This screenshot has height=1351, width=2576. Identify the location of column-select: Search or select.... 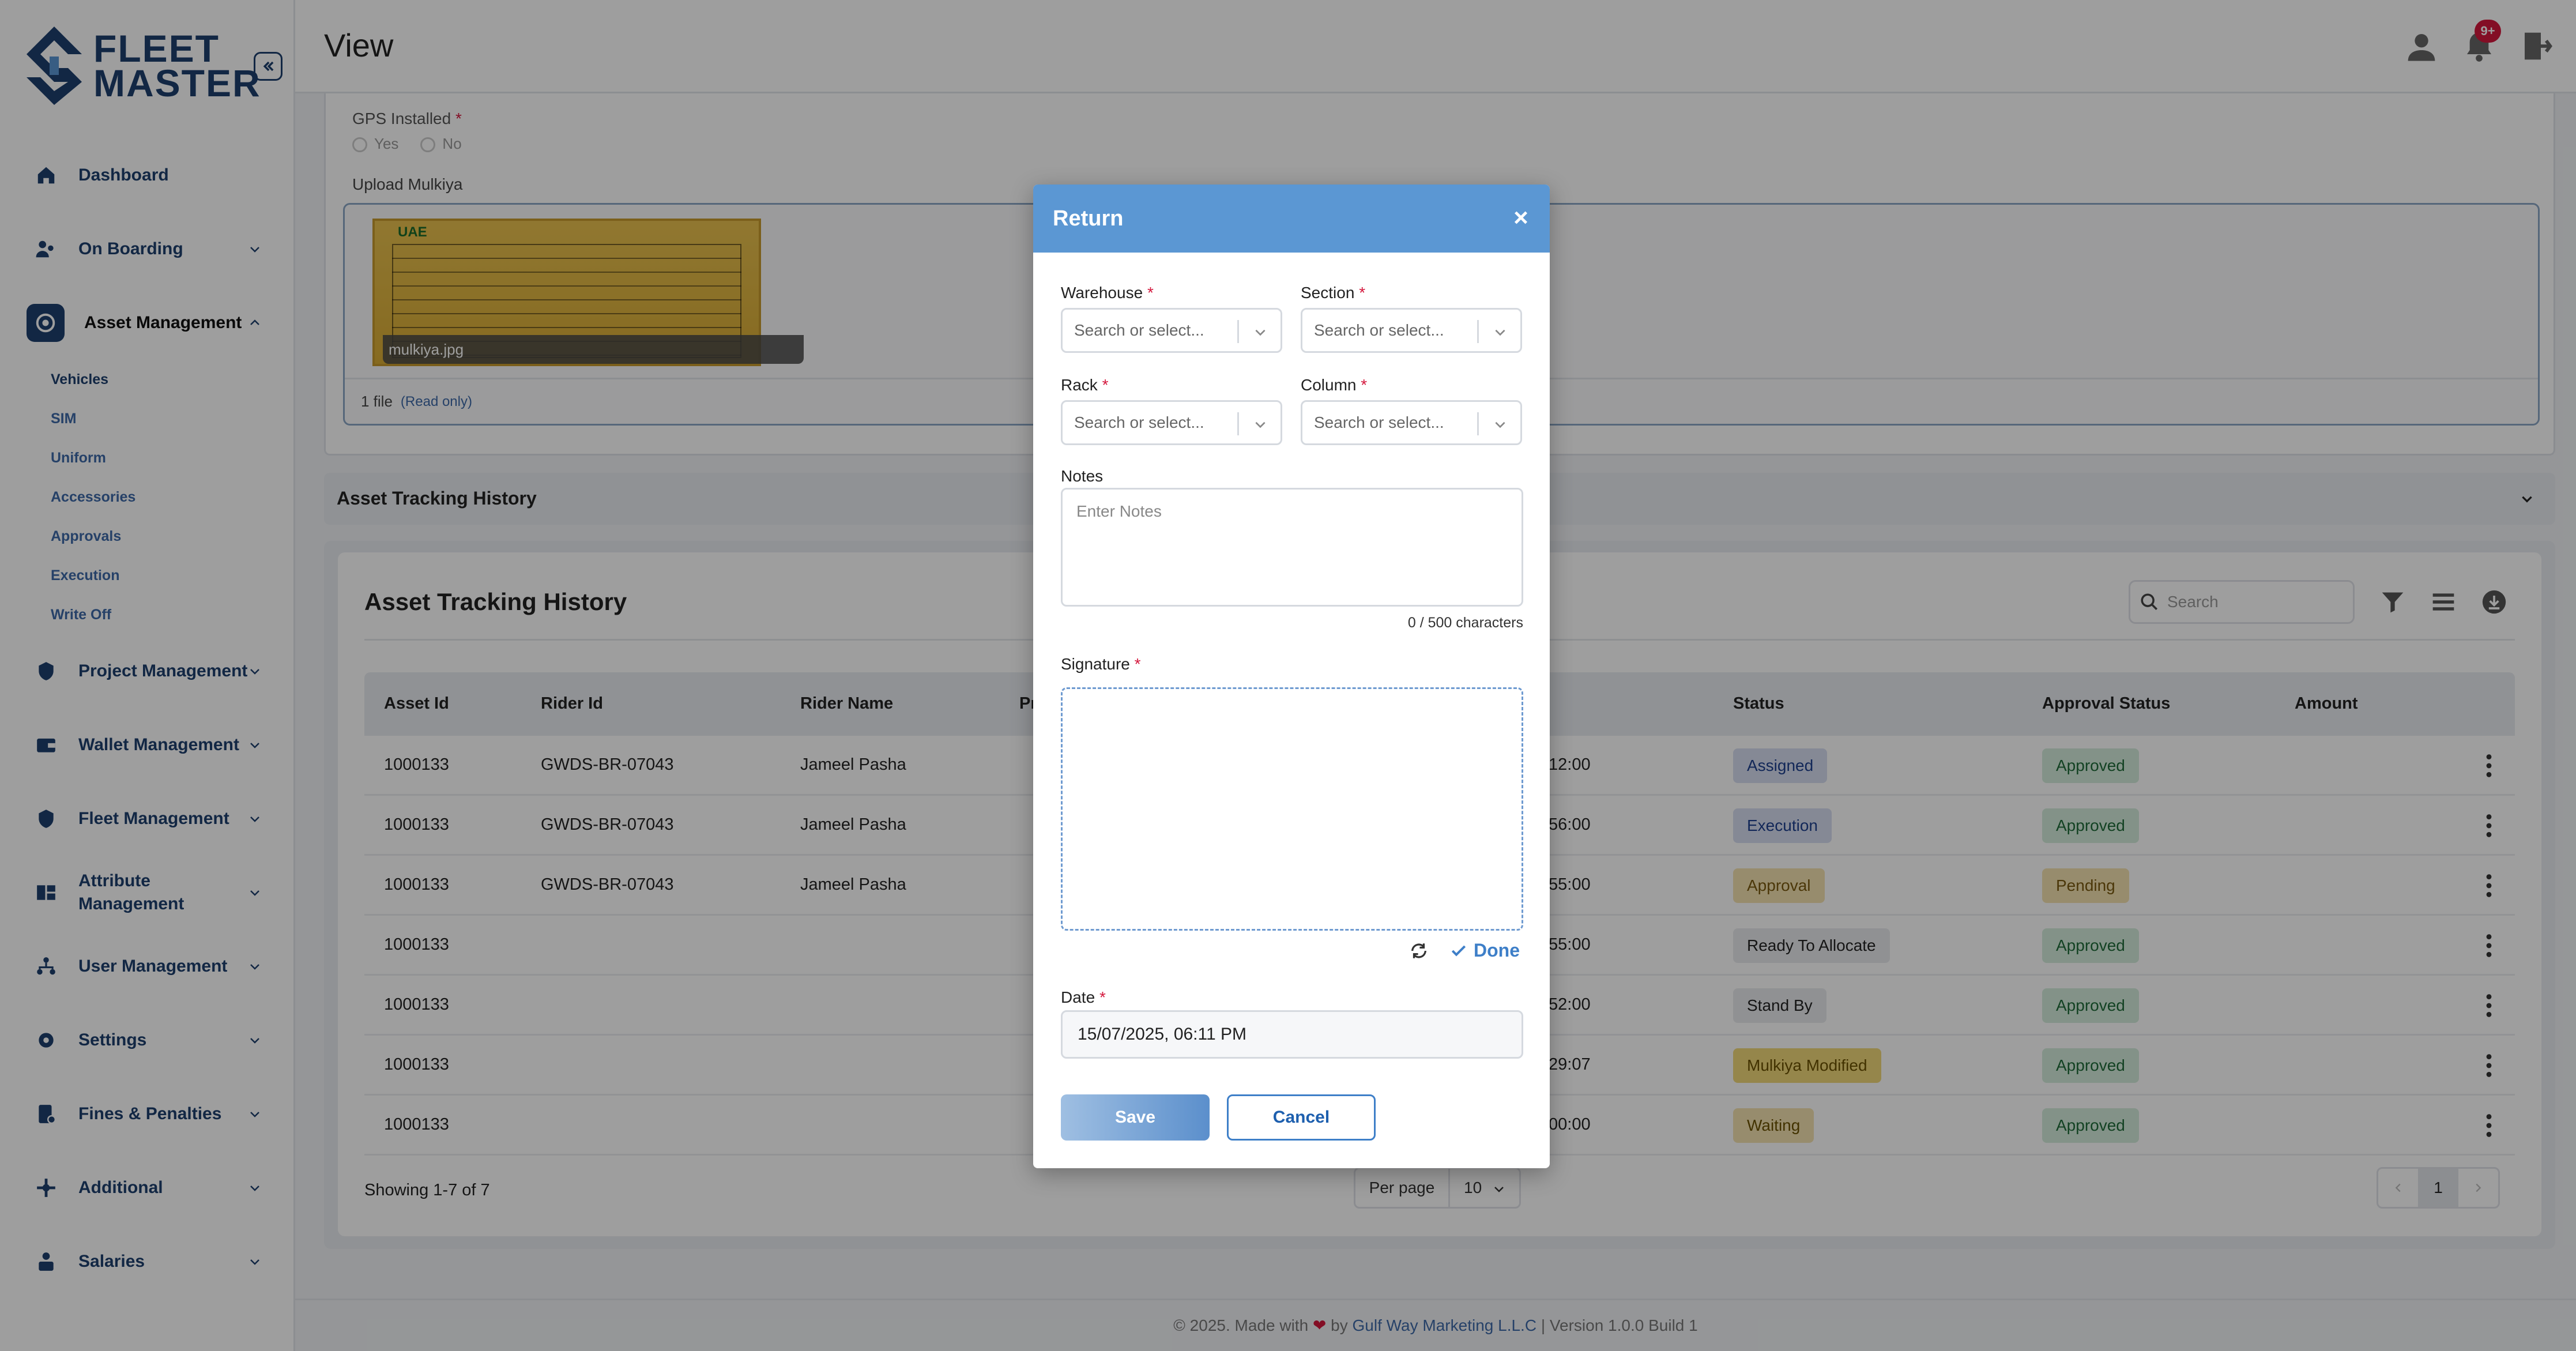
(1411, 422).